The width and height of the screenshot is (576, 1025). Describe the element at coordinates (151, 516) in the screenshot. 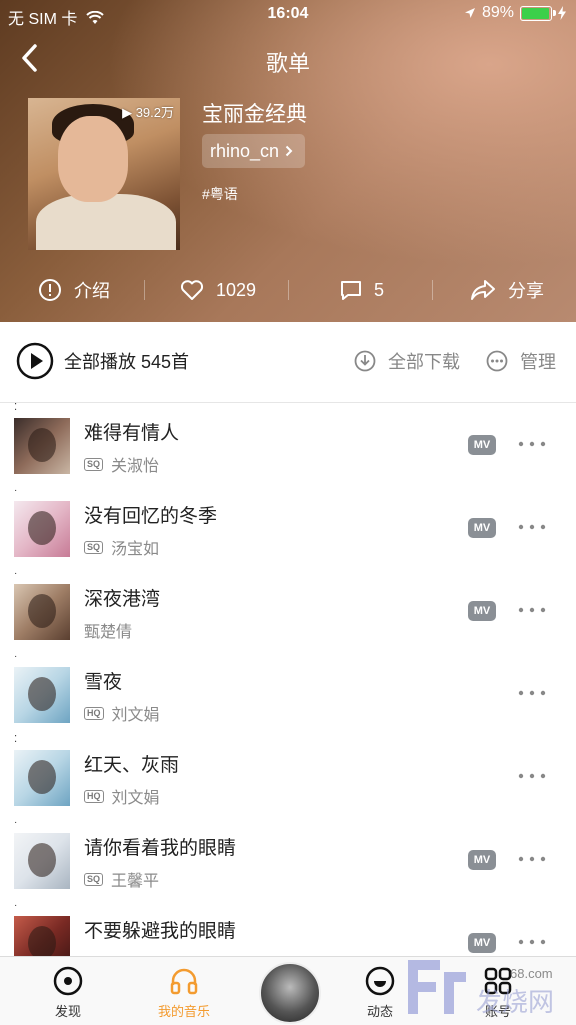

I see `song-title: 没有回忆的冬季` at that location.